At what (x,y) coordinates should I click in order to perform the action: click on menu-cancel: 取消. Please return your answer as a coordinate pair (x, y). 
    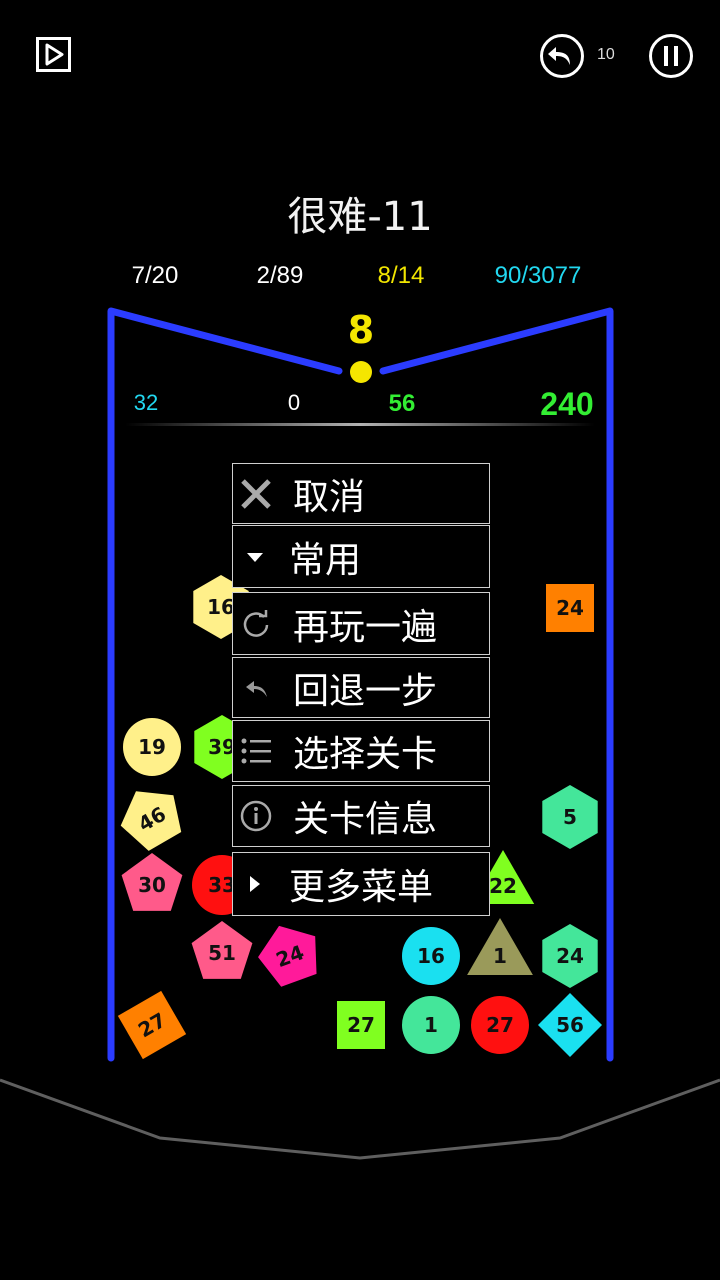
    Looking at the image, I should click on (361, 493).